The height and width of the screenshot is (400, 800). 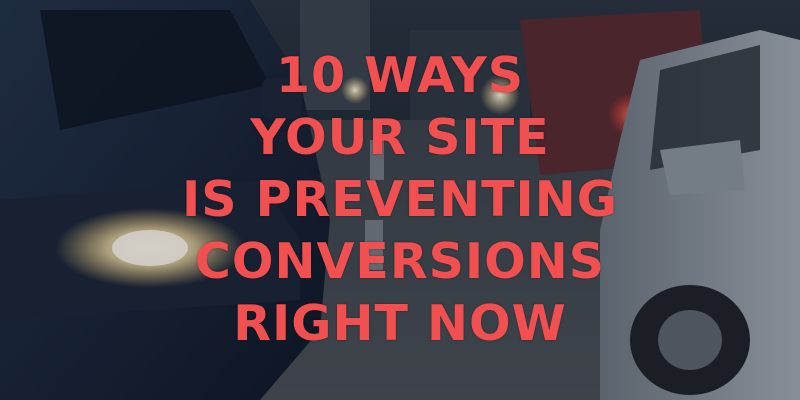 I want to click on headline-line-4: CONVERSIONS, so click(x=400, y=261).